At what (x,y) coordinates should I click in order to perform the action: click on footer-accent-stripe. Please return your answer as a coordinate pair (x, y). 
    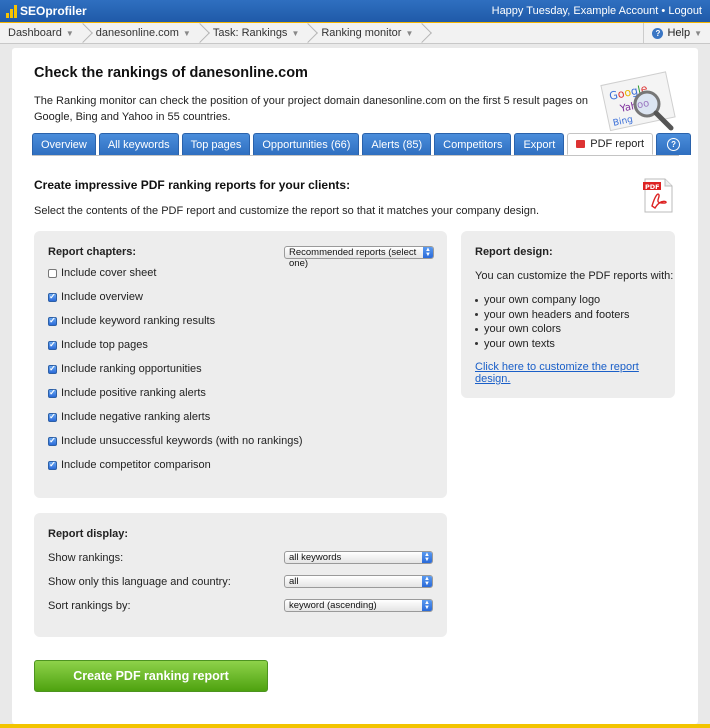
    Looking at the image, I should click on (355, 726).